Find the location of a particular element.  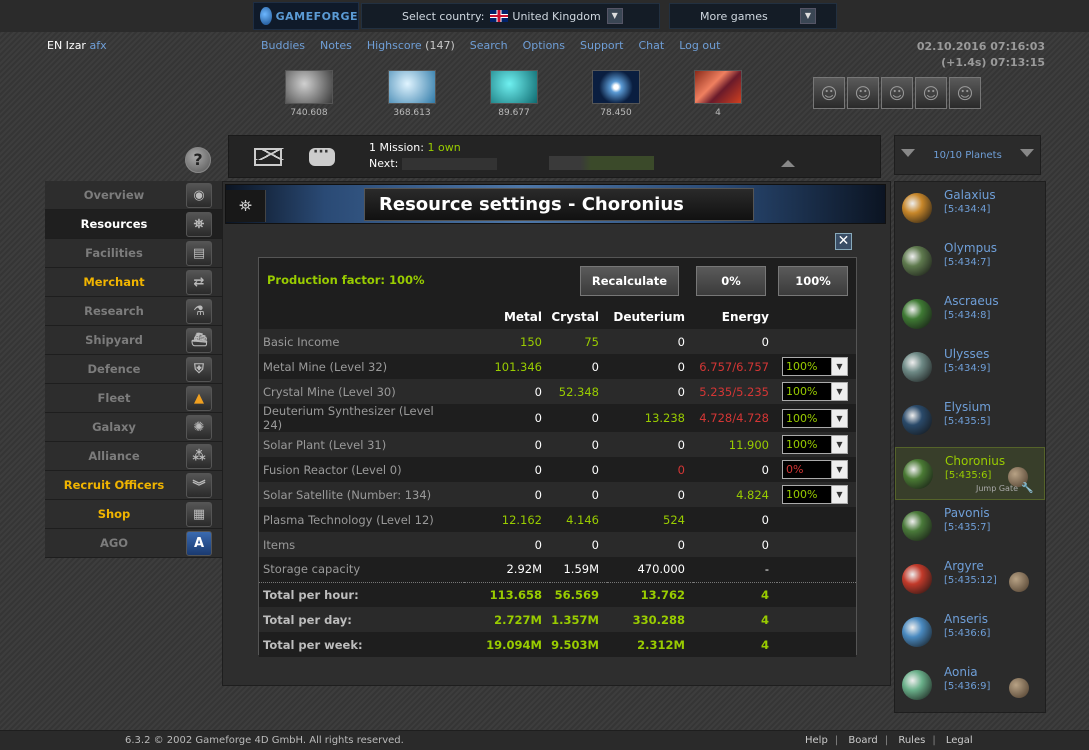

admiral-icon: ☺ is located at coordinates (863, 93).